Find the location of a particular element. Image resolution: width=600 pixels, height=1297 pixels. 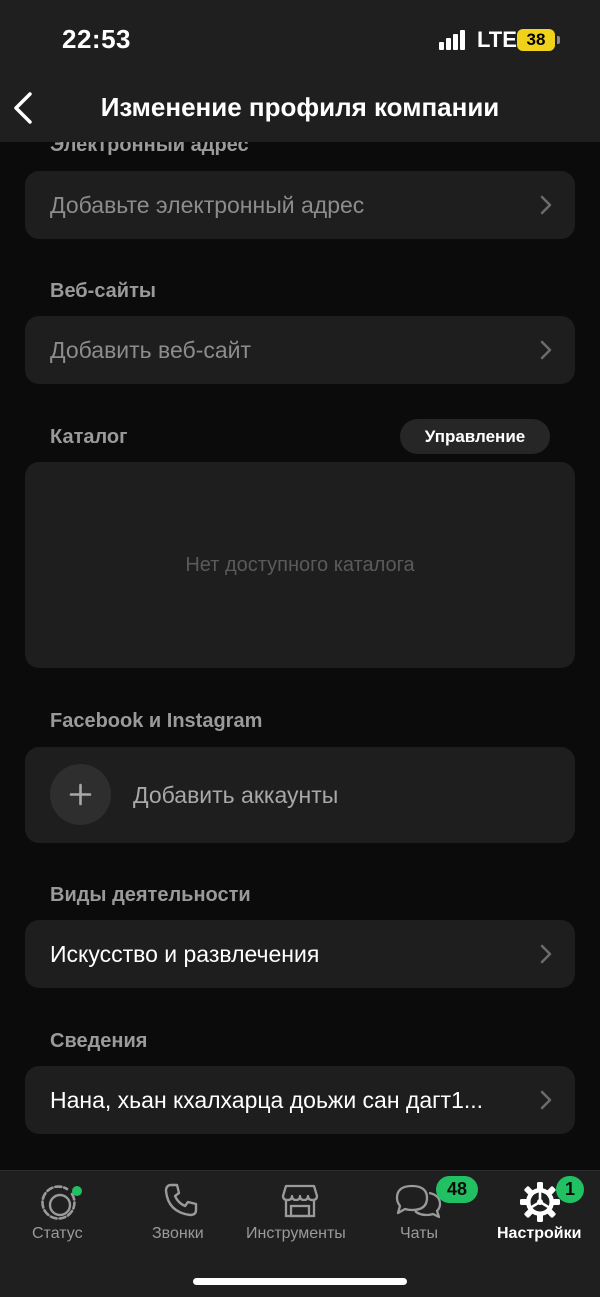

website-row: Добавить веб-сайт is located at coordinates (300, 350).